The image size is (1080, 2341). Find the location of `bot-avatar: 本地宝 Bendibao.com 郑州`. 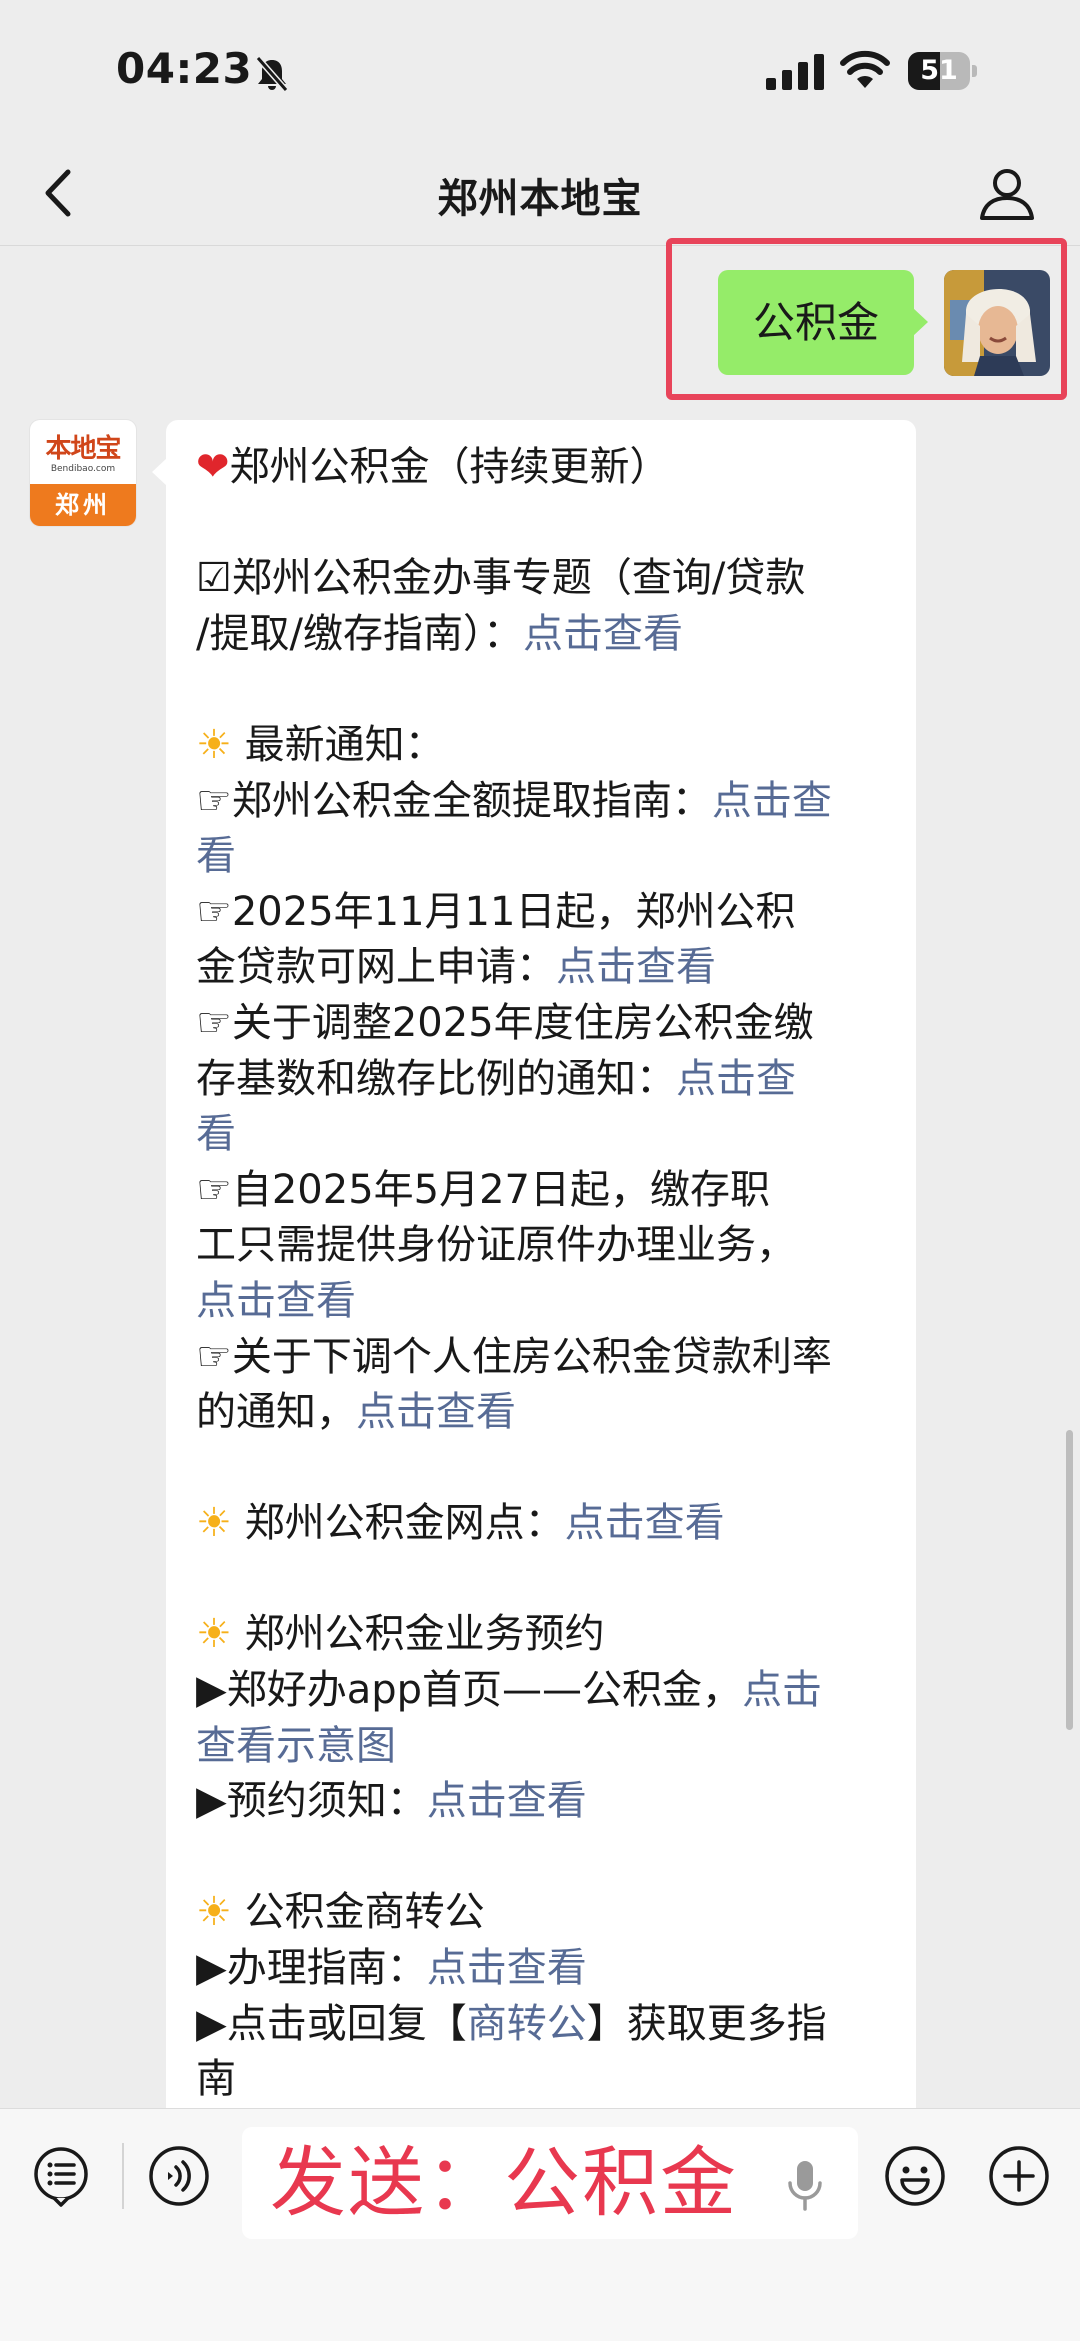

bot-avatar: 本地宝 Bendibao.com 郑州 is located at coordinates (83, 473).